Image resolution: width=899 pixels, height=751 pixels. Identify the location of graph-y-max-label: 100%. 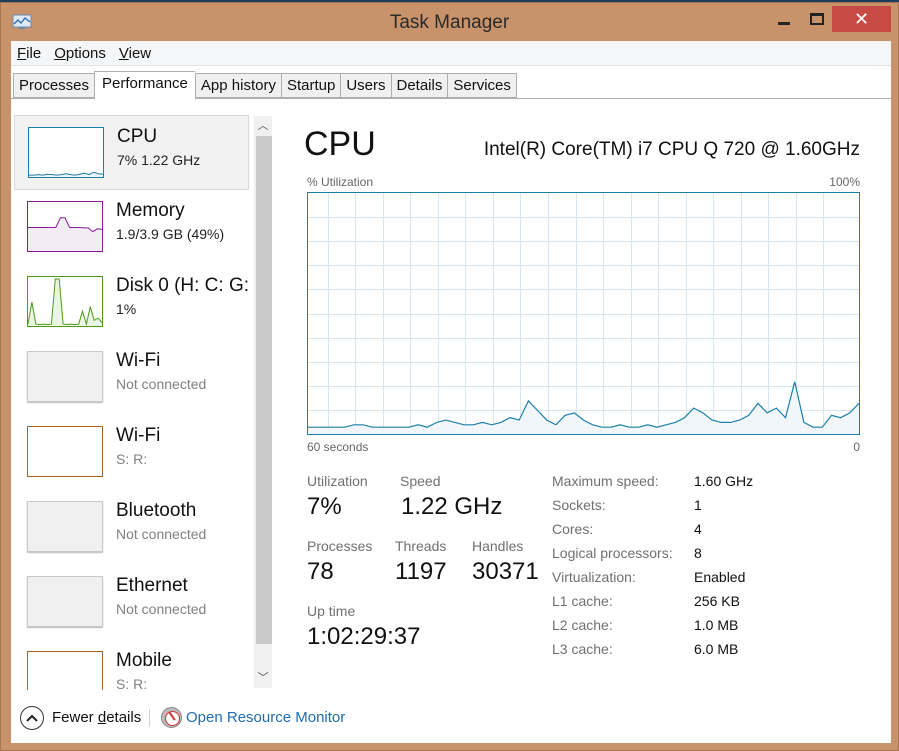
(844, 182).